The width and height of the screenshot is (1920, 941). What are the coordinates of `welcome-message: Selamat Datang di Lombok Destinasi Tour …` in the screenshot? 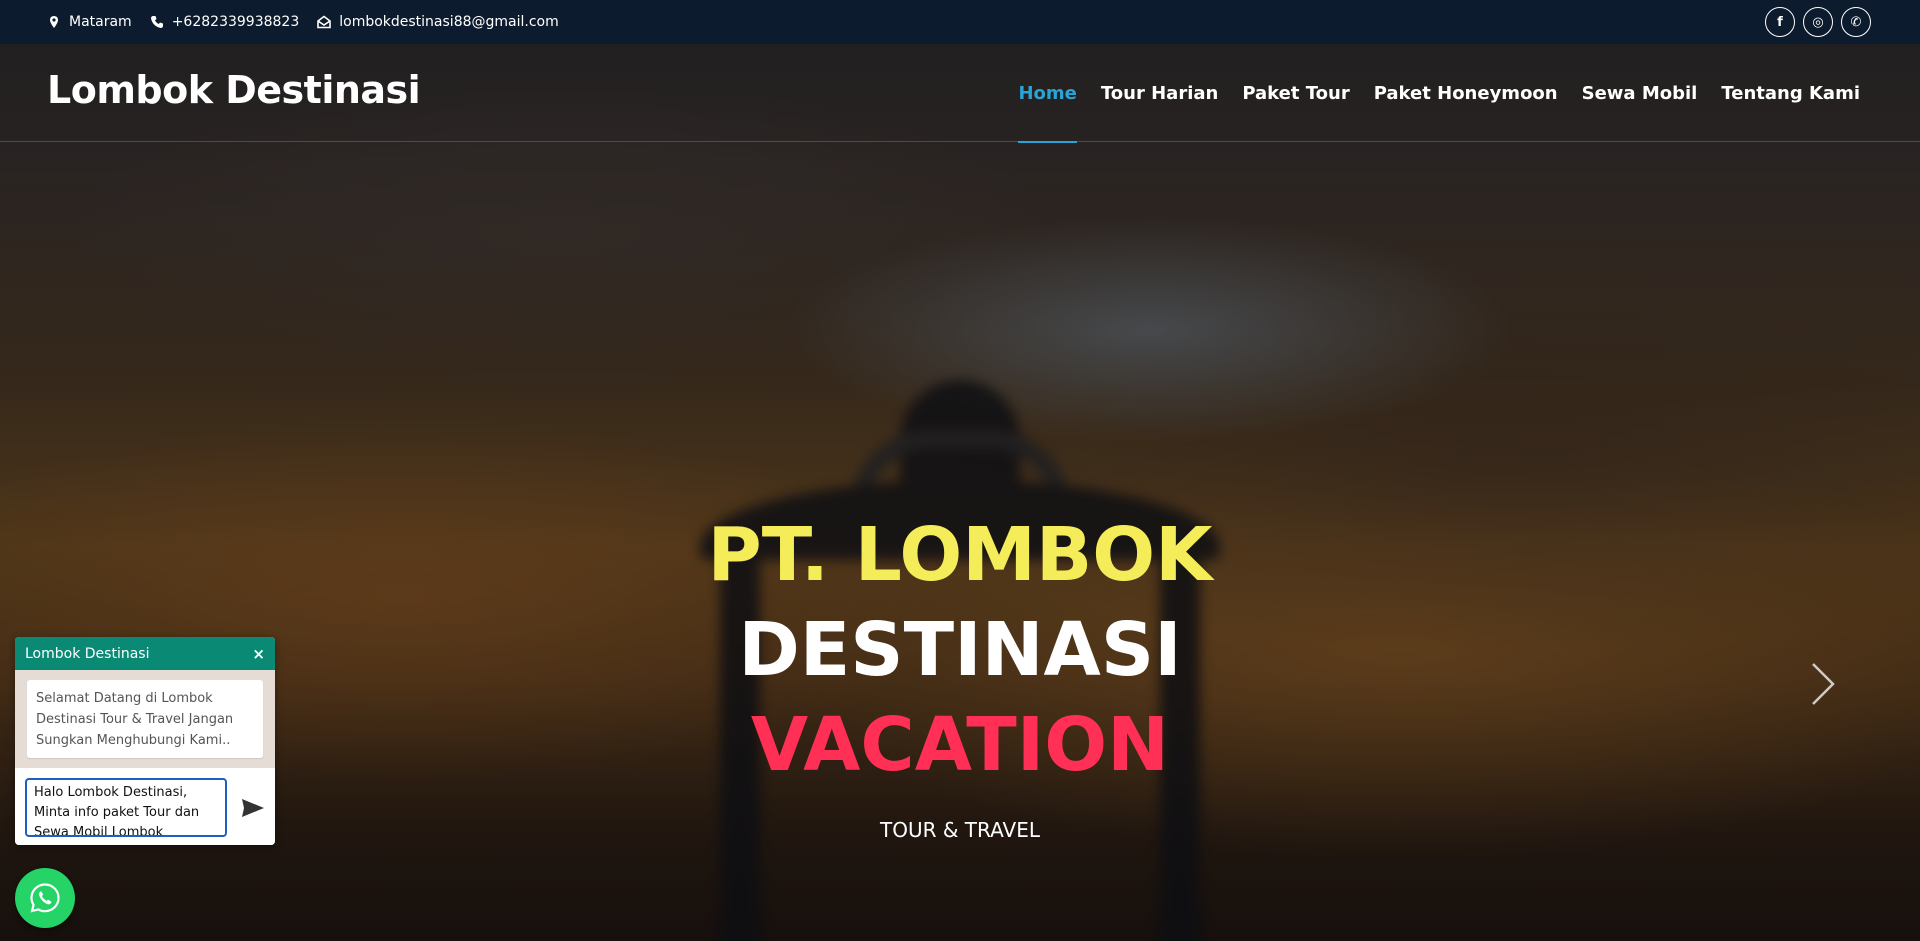 It's located at (145, 719).